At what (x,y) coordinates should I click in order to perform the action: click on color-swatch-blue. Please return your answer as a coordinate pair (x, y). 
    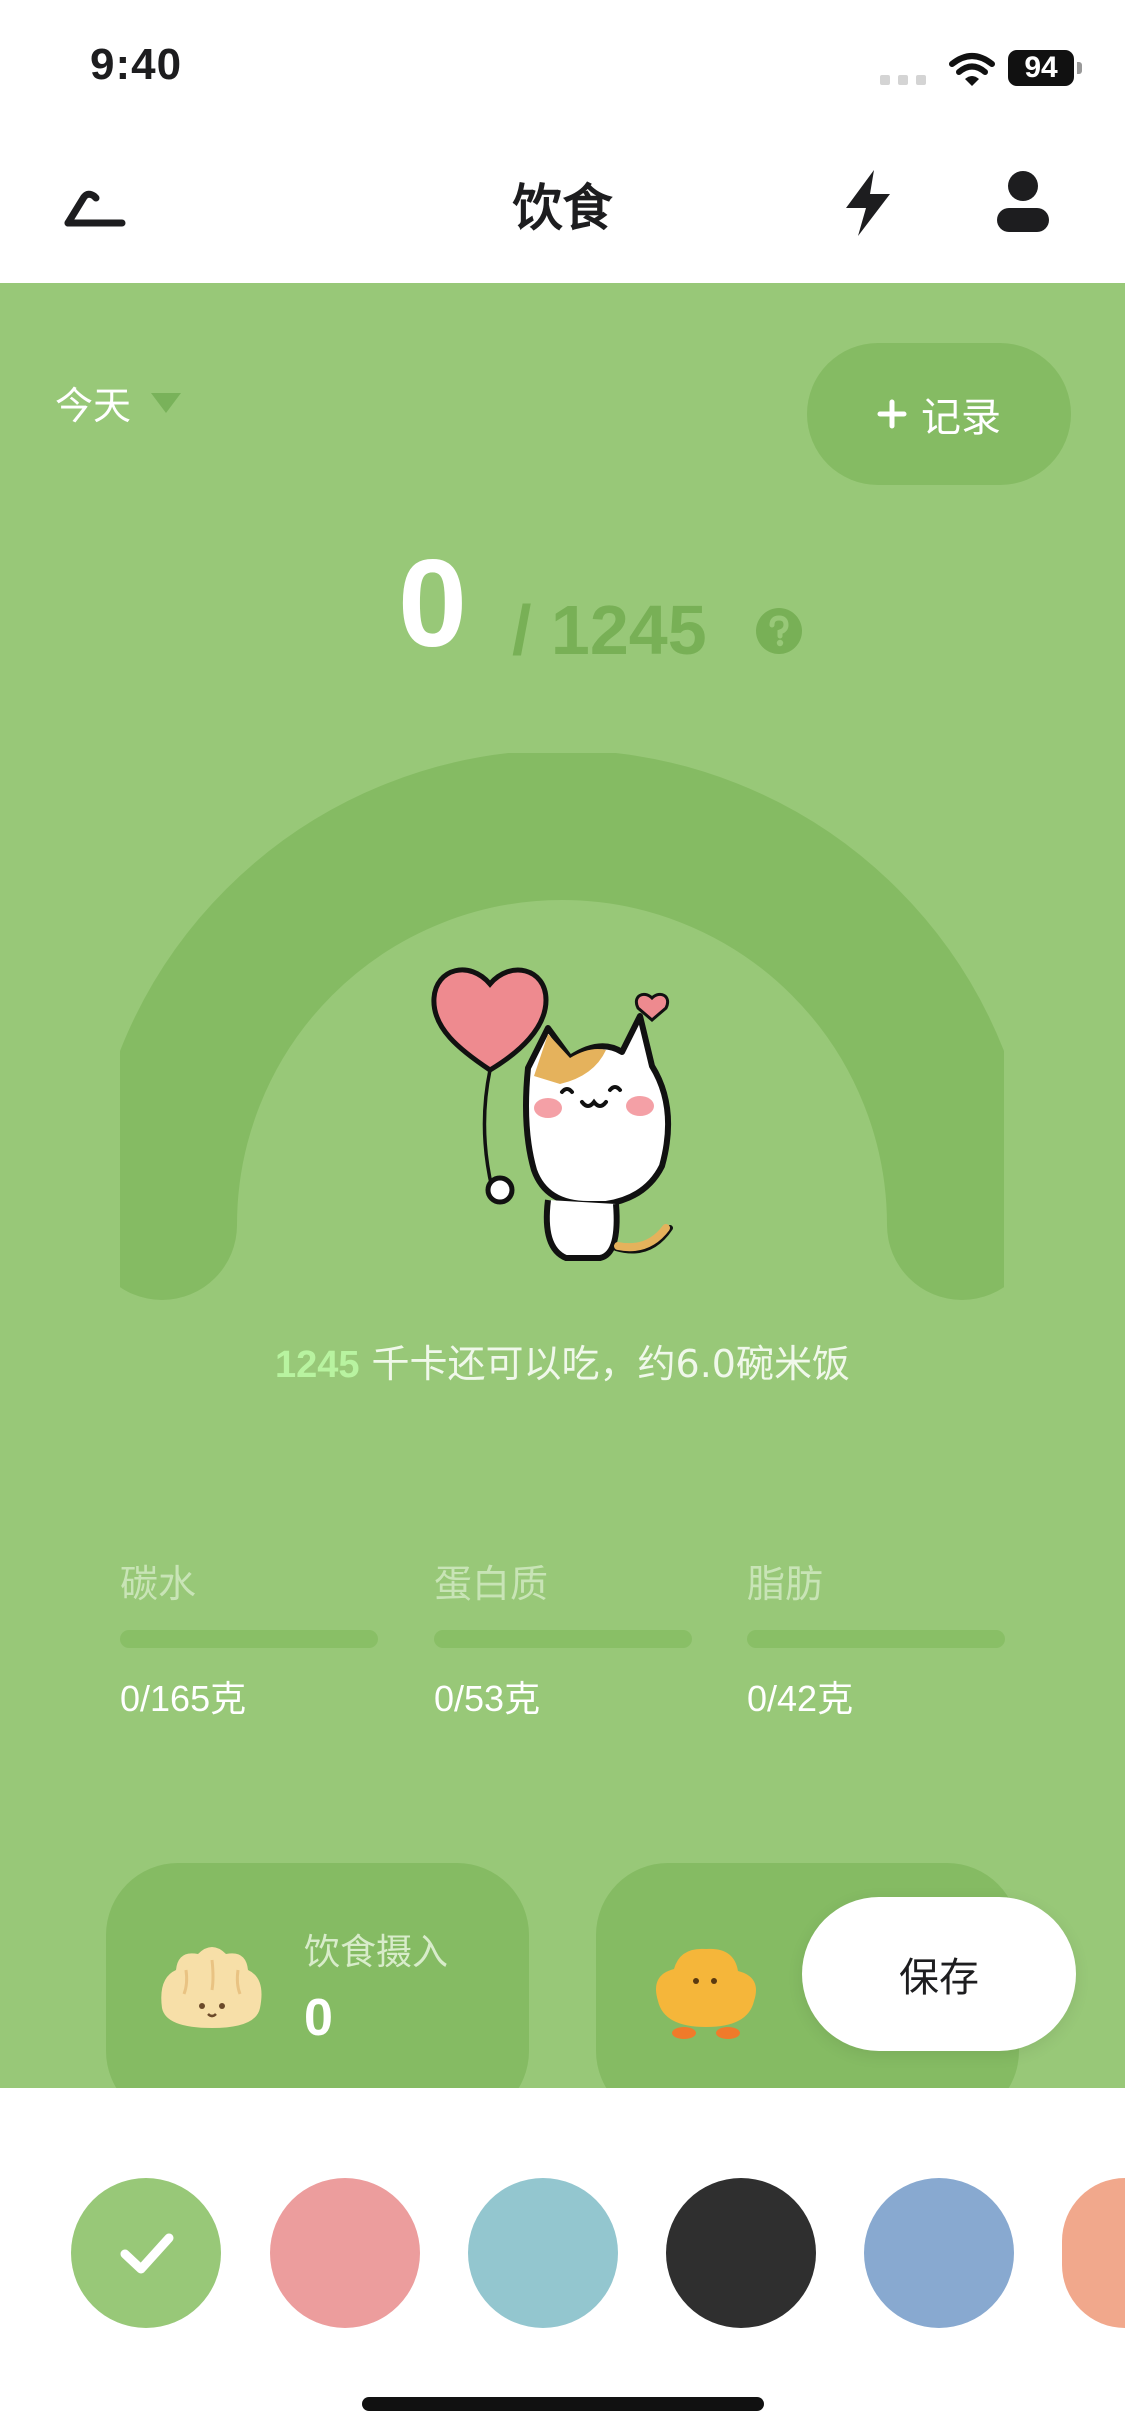
    Looking at the image, I should click on (939, 2253).